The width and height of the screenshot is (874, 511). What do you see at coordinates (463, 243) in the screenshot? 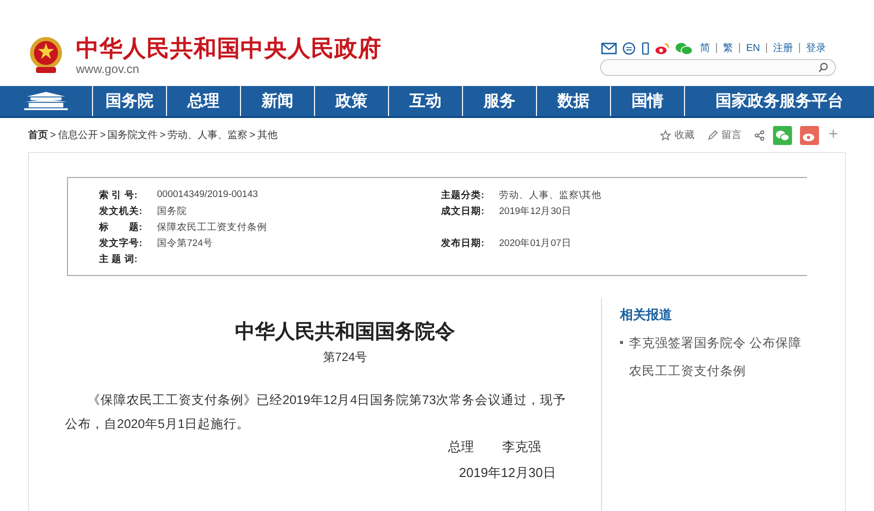
I see `meta-label: 发布日期:` at bounding box center [463, 243].